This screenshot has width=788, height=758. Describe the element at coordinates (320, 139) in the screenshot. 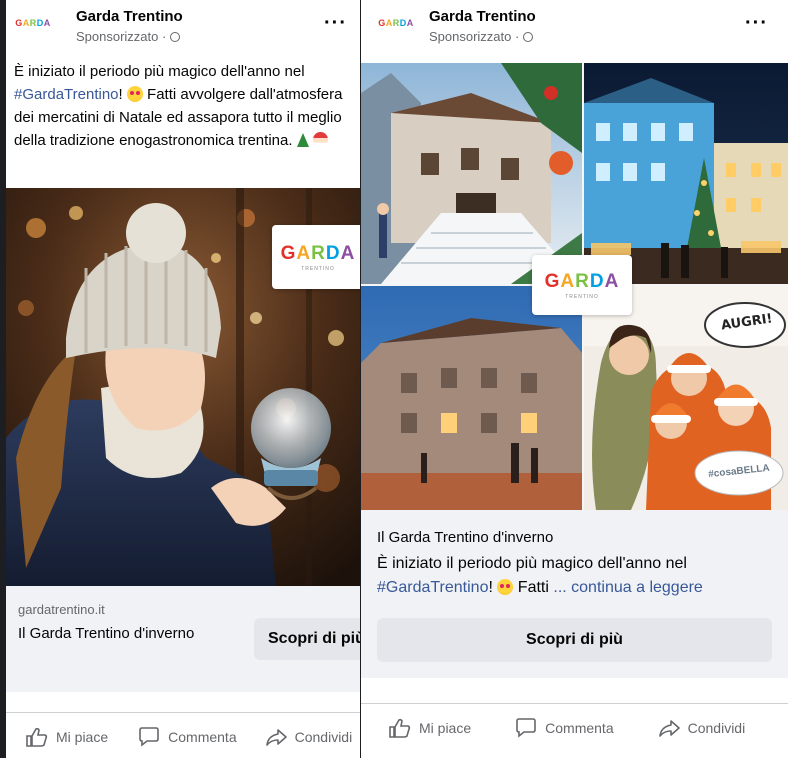

I see `santa-emoji-icon` at that location.